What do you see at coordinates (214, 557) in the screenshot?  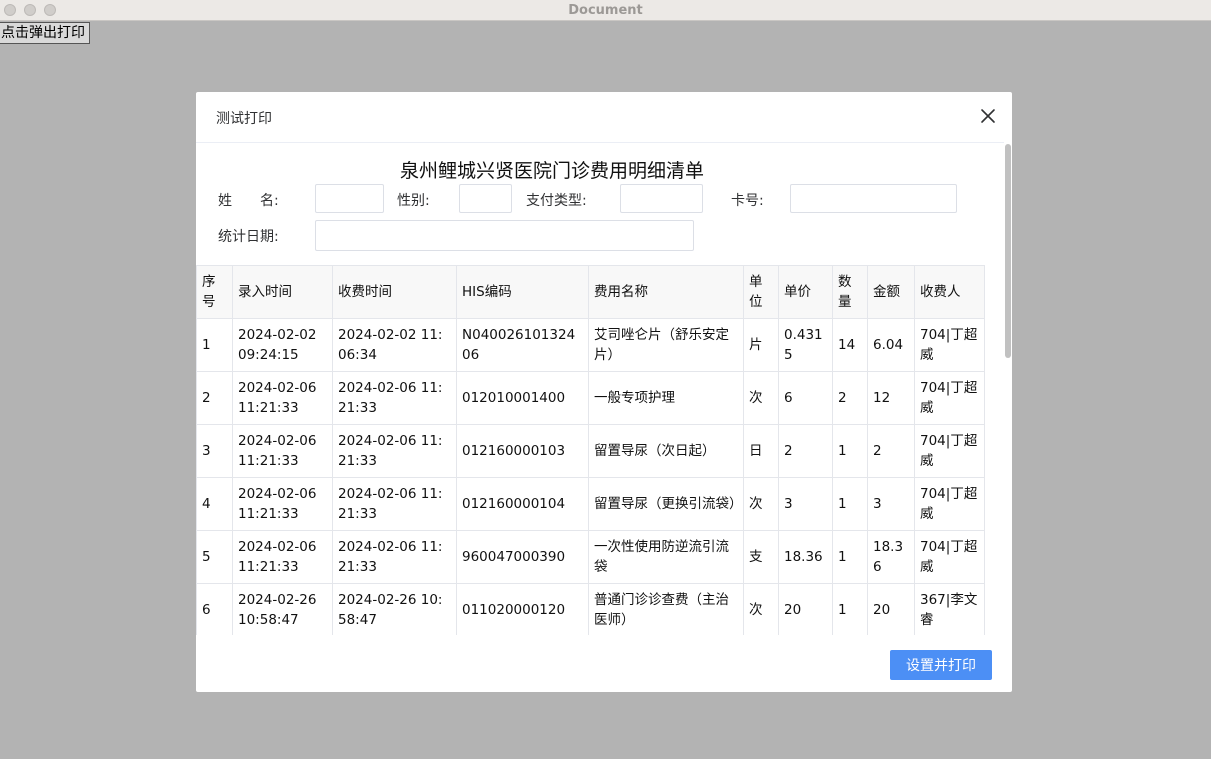 I see `table-cell: 5` at bounding box center [214, 557].